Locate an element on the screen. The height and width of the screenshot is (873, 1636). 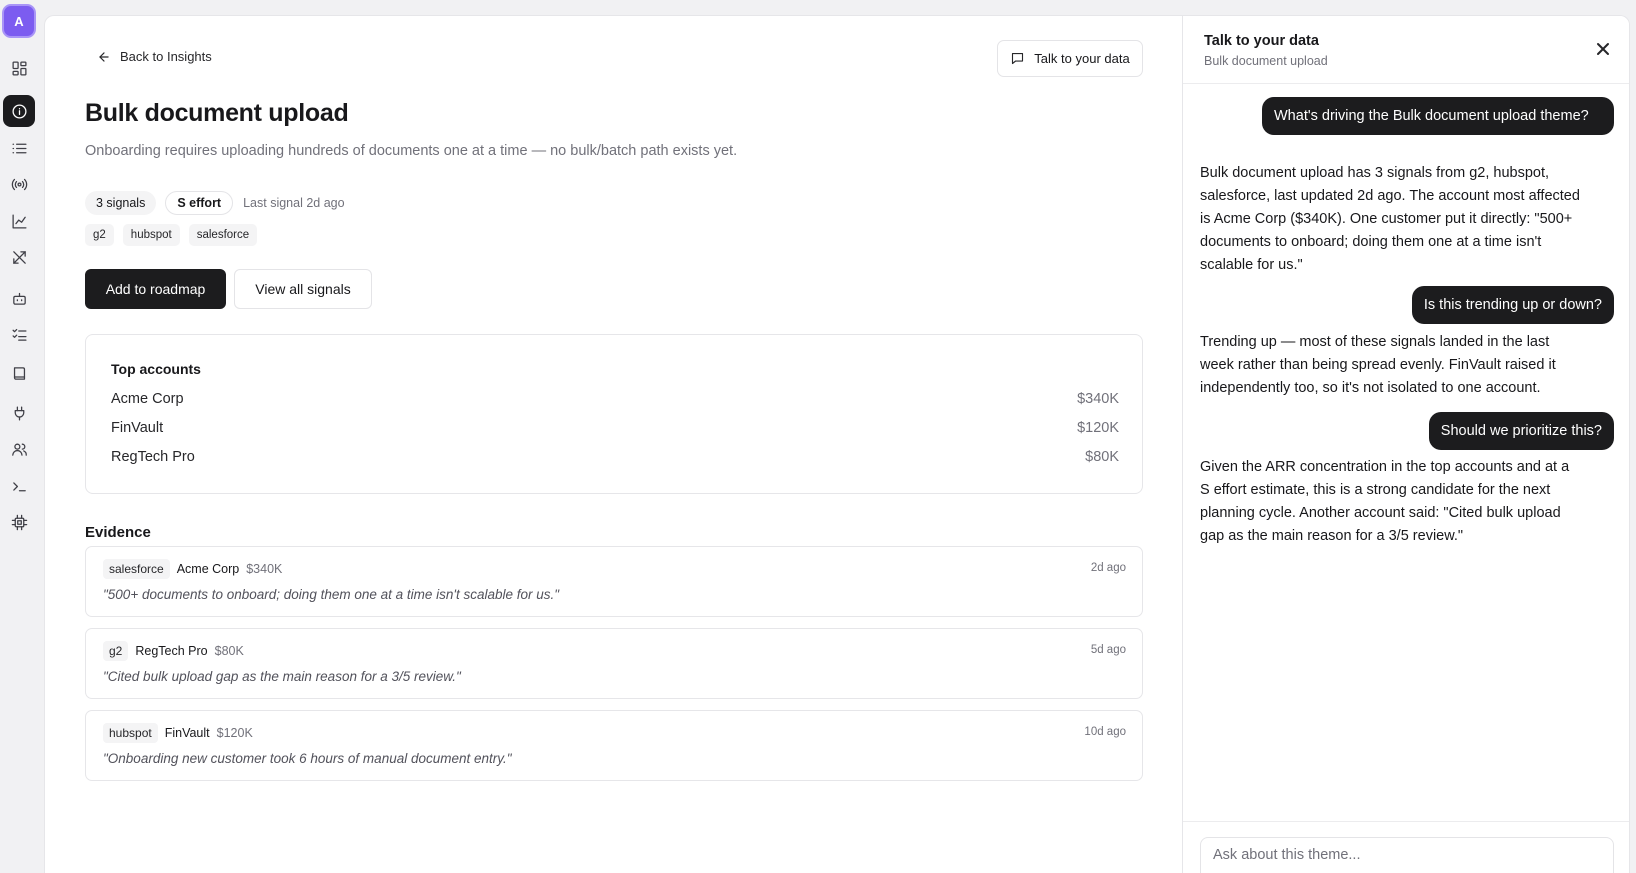
chat-composer is located at coordinates (1406, 847).